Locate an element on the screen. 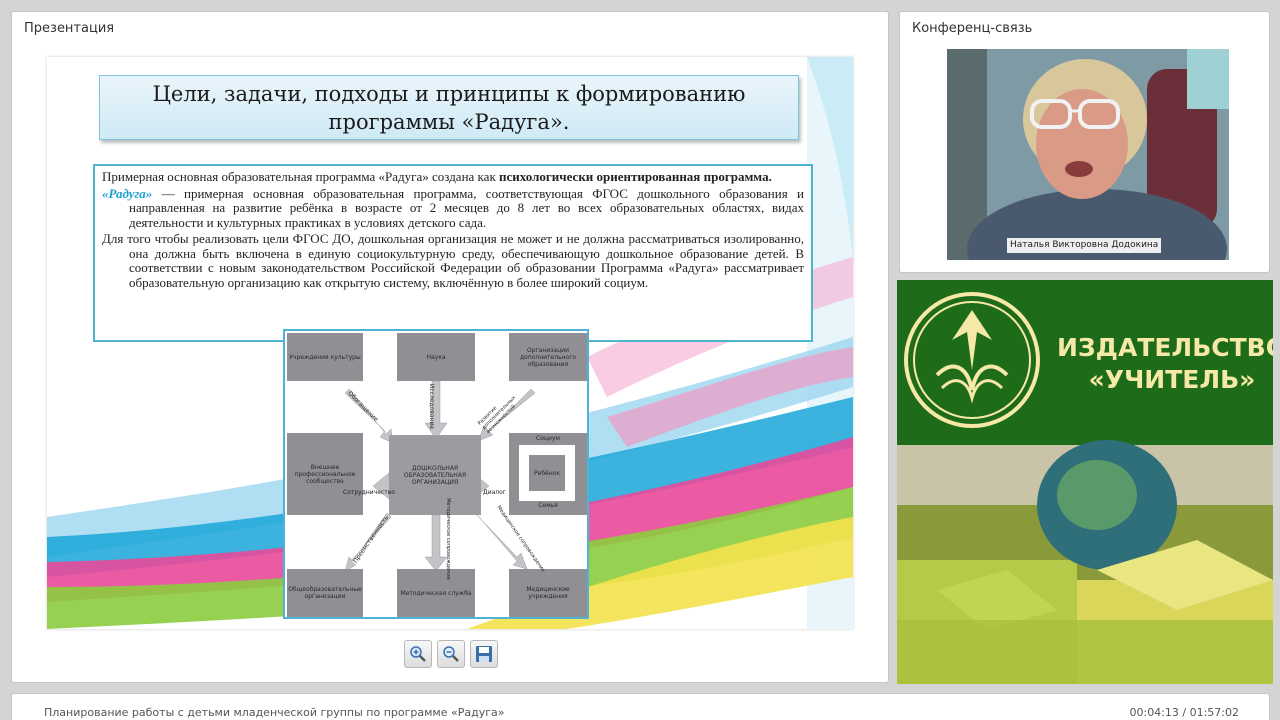 Image resolution: width=1280 pixels, height=720 pixels. diagram-family-frame: Ребёнок is located at coordinates (547, 473).